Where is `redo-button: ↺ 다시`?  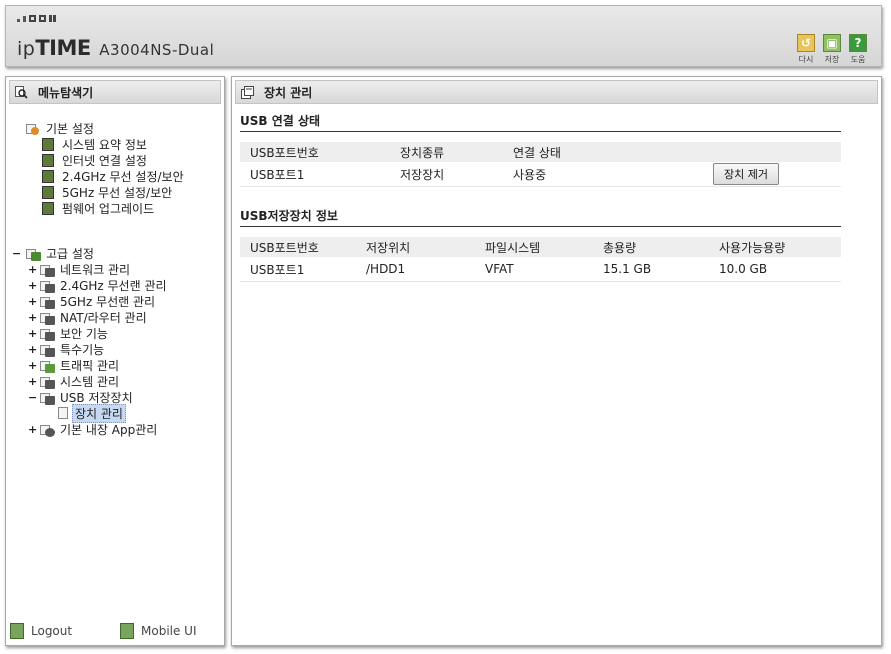
redo-button: ↺ 다시 is located at coordinates (806, 49).